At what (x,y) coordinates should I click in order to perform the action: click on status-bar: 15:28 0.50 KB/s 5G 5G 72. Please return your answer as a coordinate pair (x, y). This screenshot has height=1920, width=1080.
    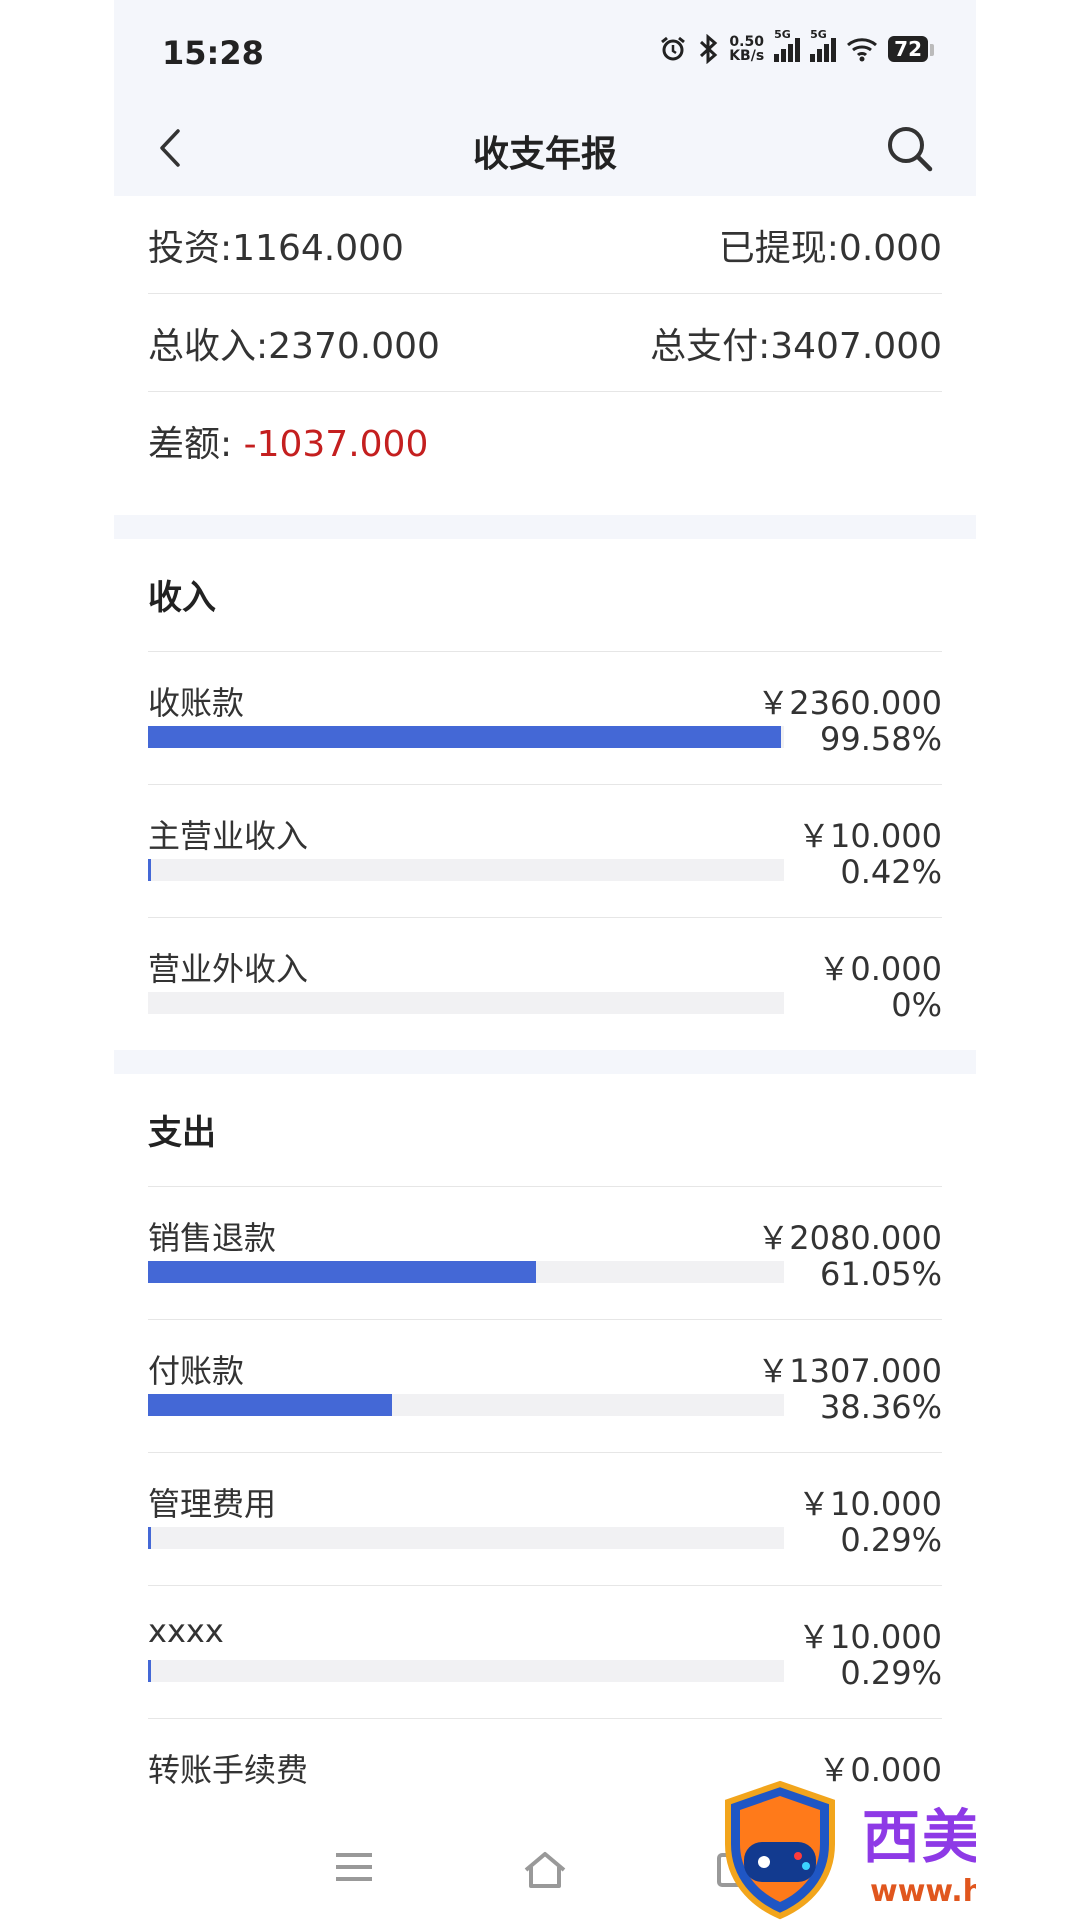
    Looking at the image, I should click on (545, 51).